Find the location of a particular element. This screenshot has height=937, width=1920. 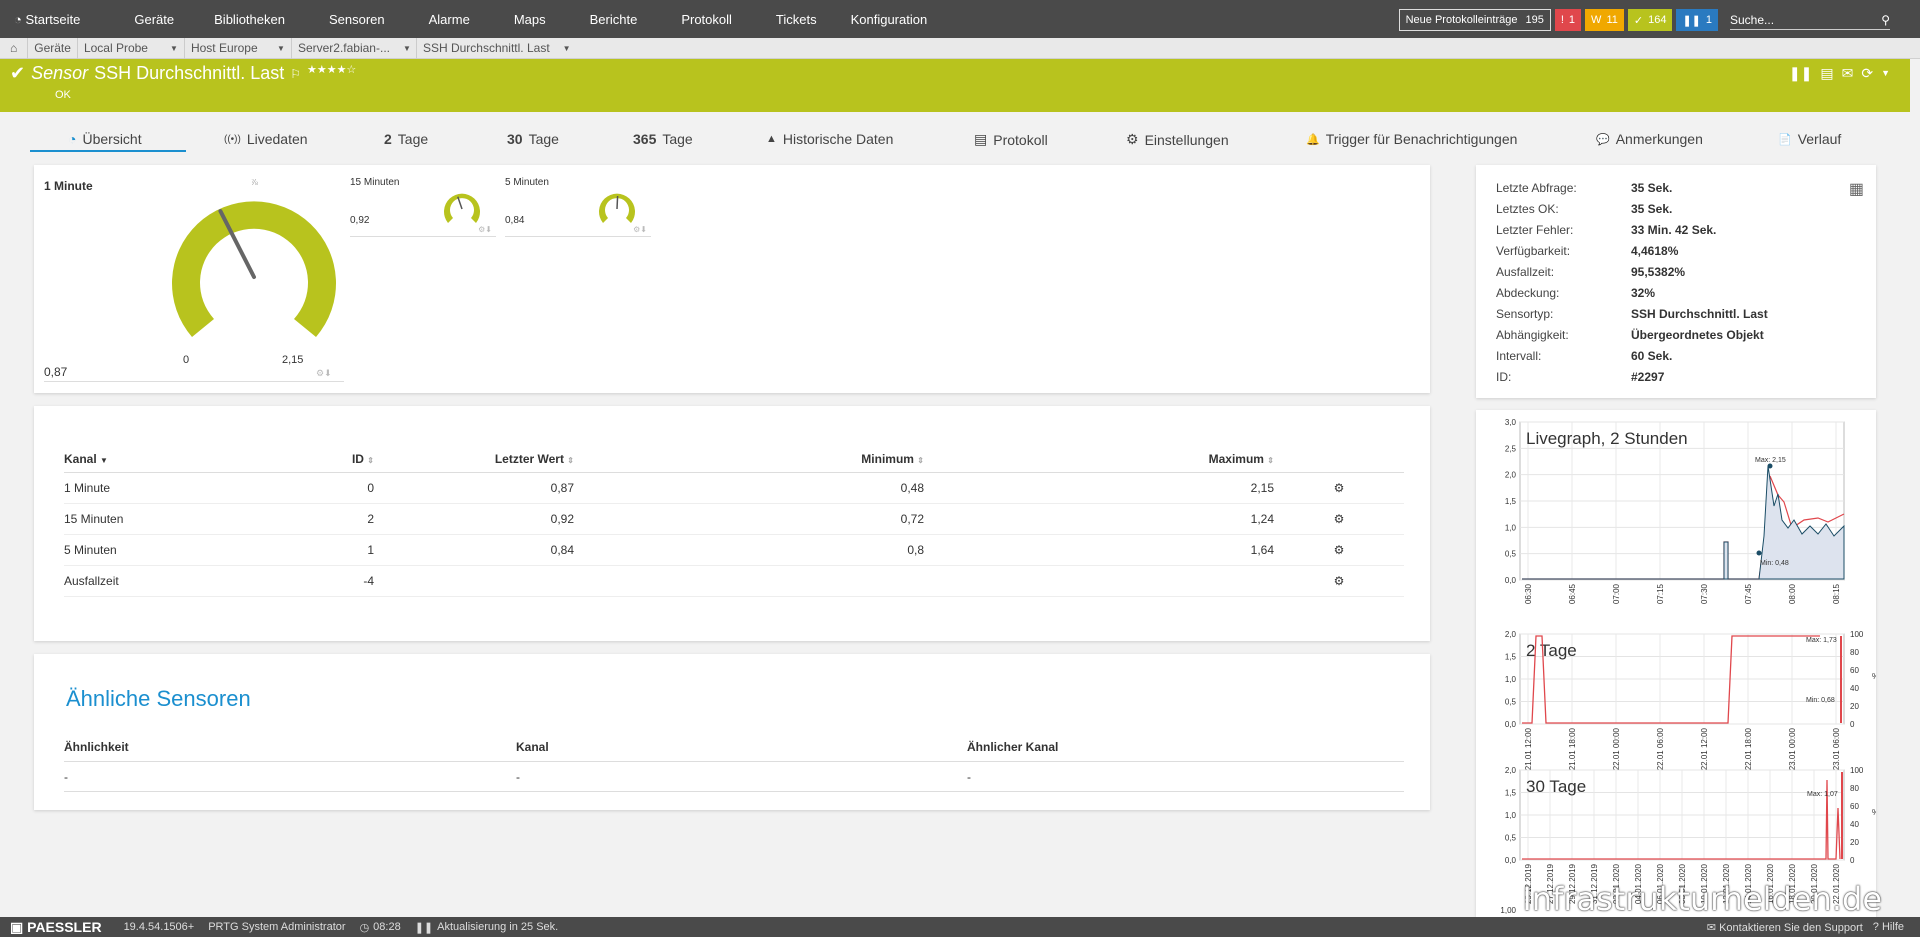

max-label: Max: 2,15 is located at coordinates (1770, 460).